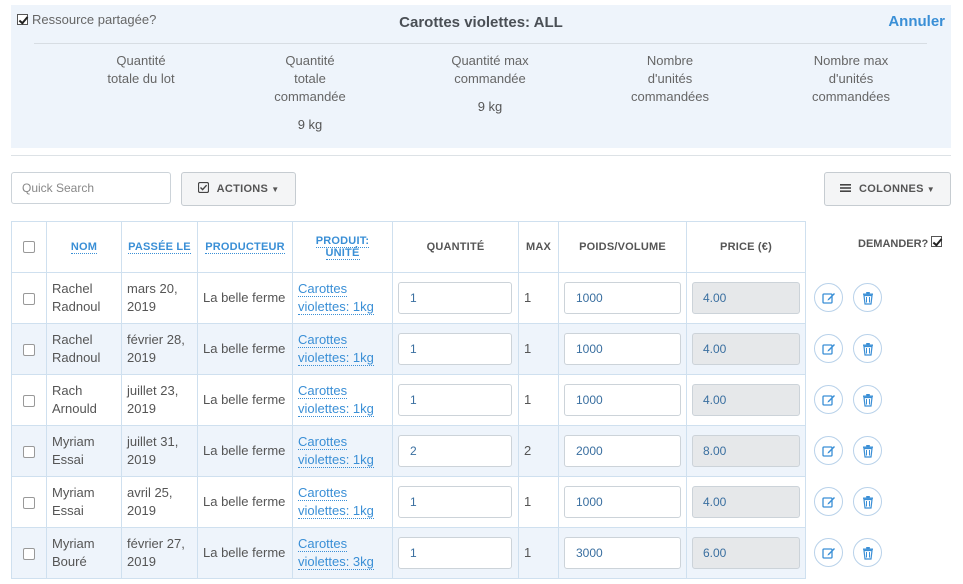 Image resolution: width=963 pixels, height=584 pixels. I want to click on columns-label: COLONNES, so click(891, 189).